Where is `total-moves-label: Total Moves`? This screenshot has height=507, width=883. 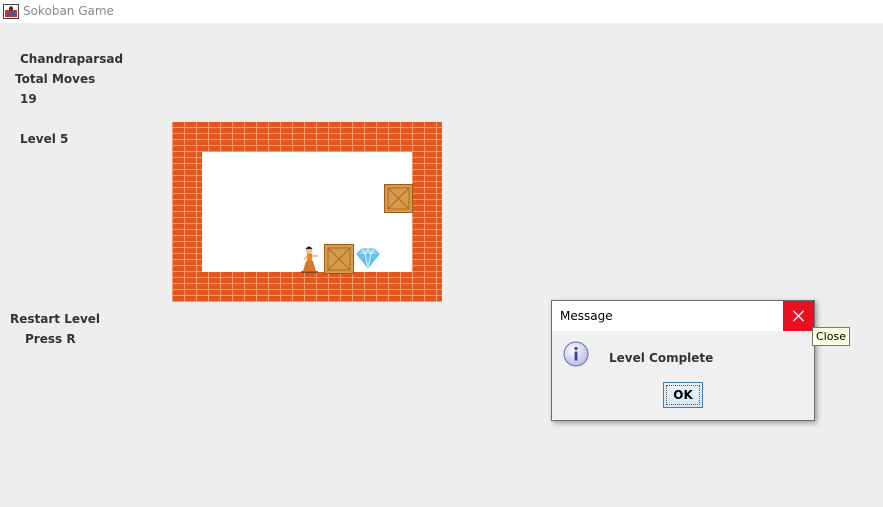 total-moves-label: Total Moves is located at coordinates (55, 79).